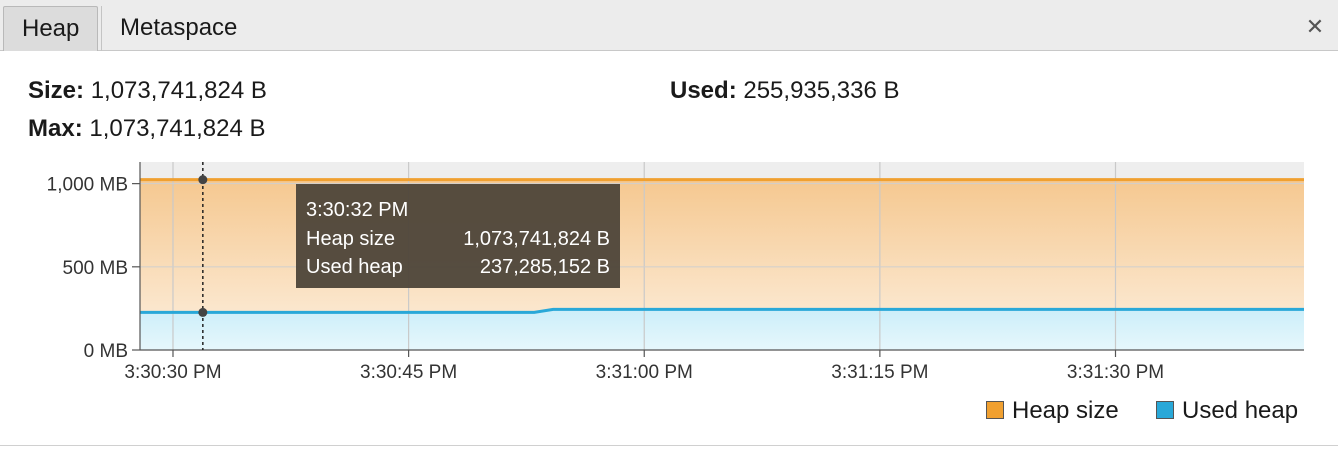  I want to click on used-stat: Used: 255,935,336 B, so click(785, 91).